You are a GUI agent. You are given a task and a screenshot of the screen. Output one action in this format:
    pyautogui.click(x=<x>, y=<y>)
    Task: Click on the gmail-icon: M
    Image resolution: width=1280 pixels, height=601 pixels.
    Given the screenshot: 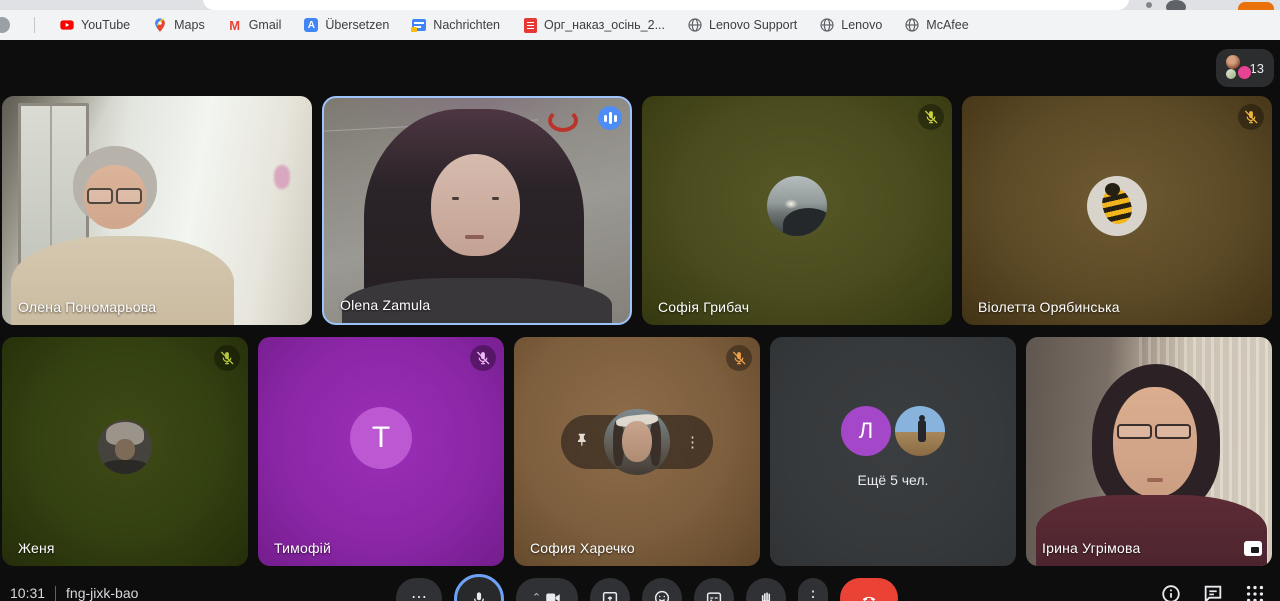 What is the action you would take?
    pyautogui.click(x=235, y=25)
    